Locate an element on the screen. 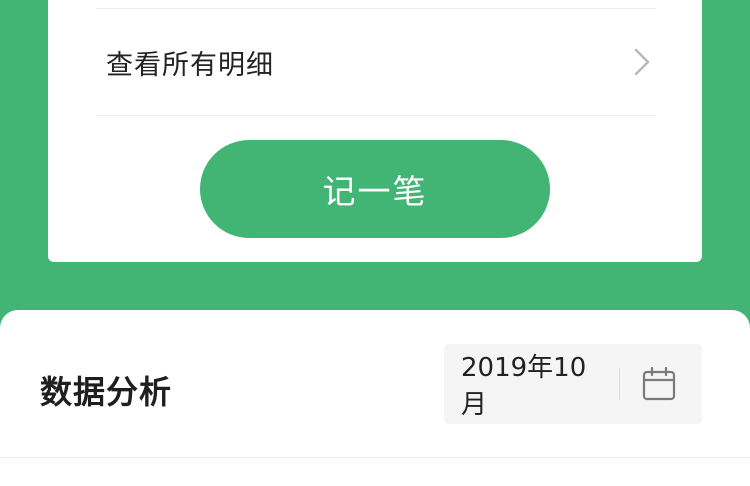 The image size is (750, 486). panel-divider is located at coordinates (375, 457).